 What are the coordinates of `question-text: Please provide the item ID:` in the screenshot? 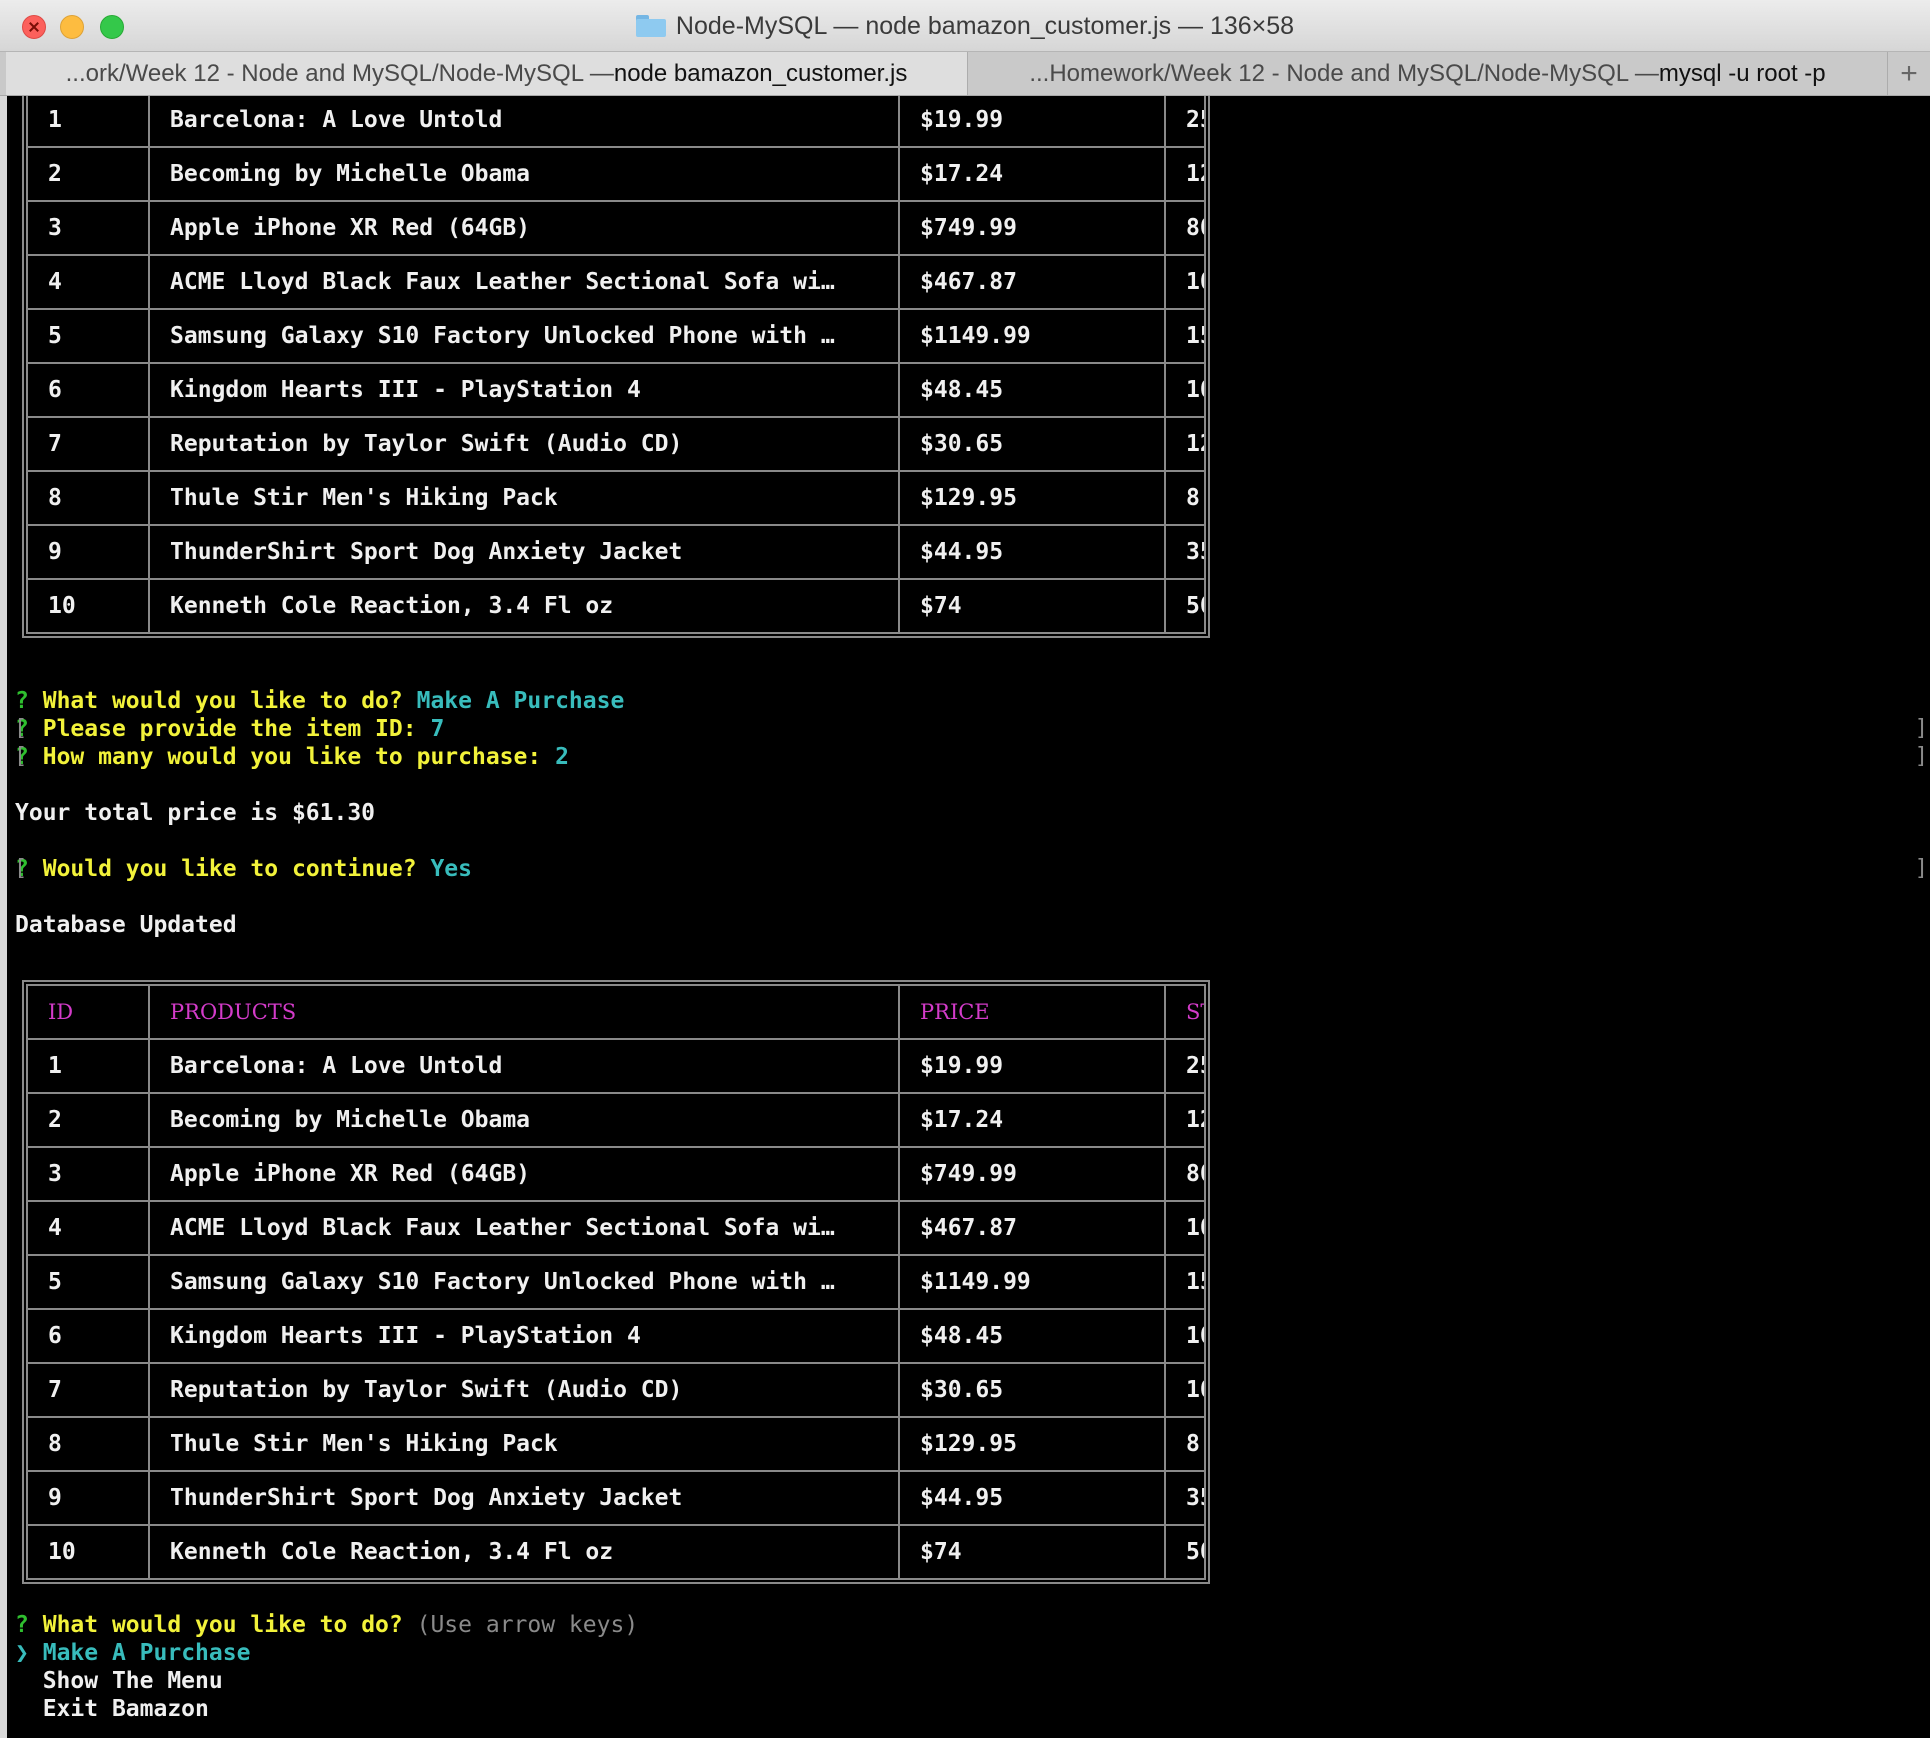 It's located at (229, 729).